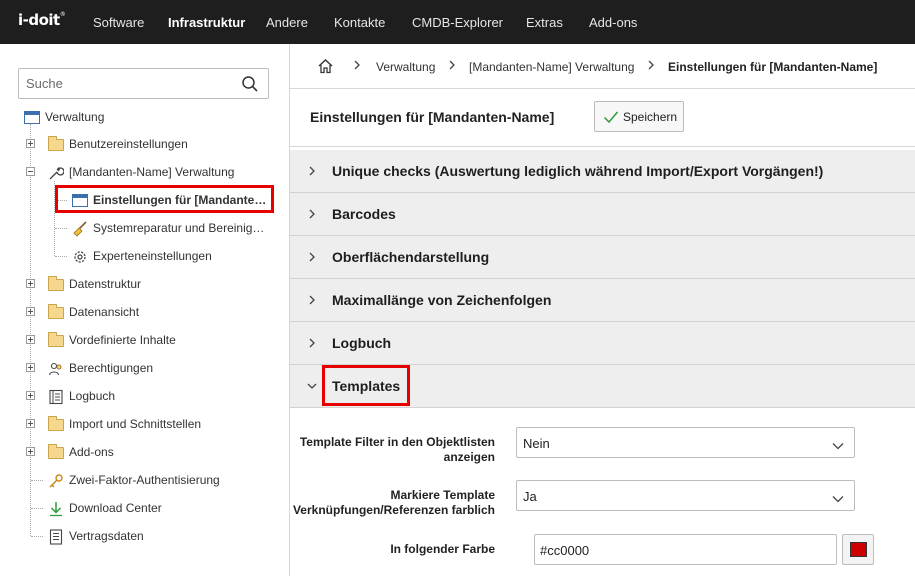 Image resolution: width=915 pixels, height=576 pixels. What do you see at coordinates (530, 496) in the screenshot?
I see `select-value: Ja` at bounding box center [530, 496].